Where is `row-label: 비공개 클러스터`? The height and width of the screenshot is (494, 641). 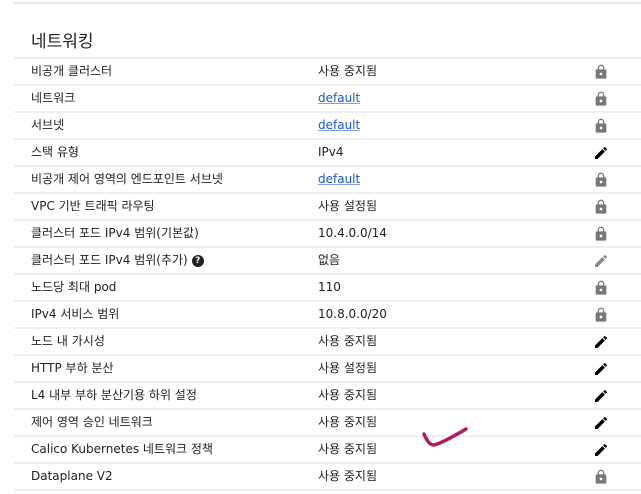
row-label: 비공개 클러스터 is located at coordinates (71, 71).